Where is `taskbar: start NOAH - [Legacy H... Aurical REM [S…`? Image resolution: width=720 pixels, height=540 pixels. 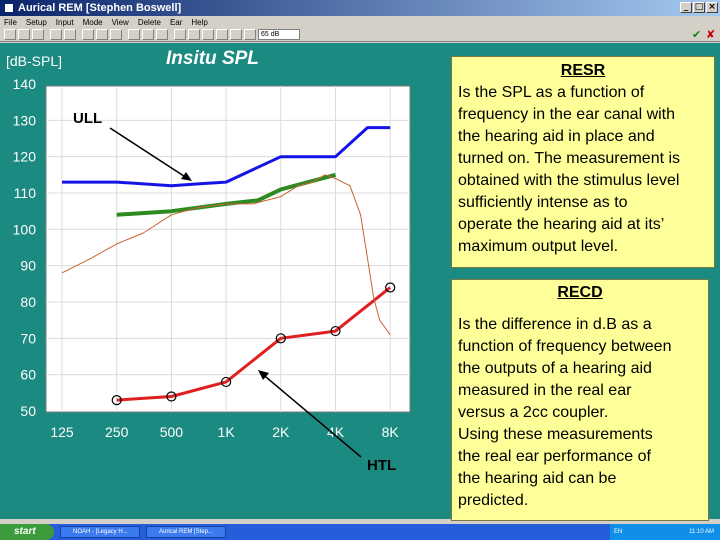 taskbar: start NOAH - [Legacy H... Aurical REM [S… is located at coordinates (360, 532).